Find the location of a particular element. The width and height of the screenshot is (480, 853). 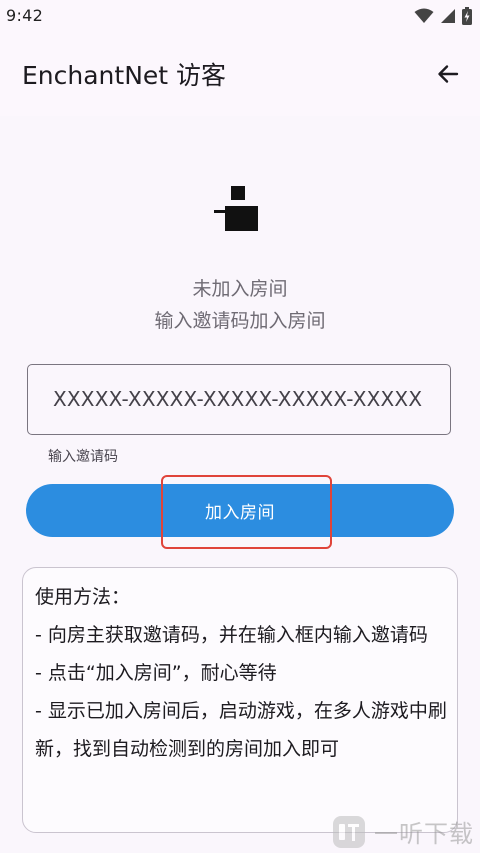

status-icons is located at coordinates (443, 16).